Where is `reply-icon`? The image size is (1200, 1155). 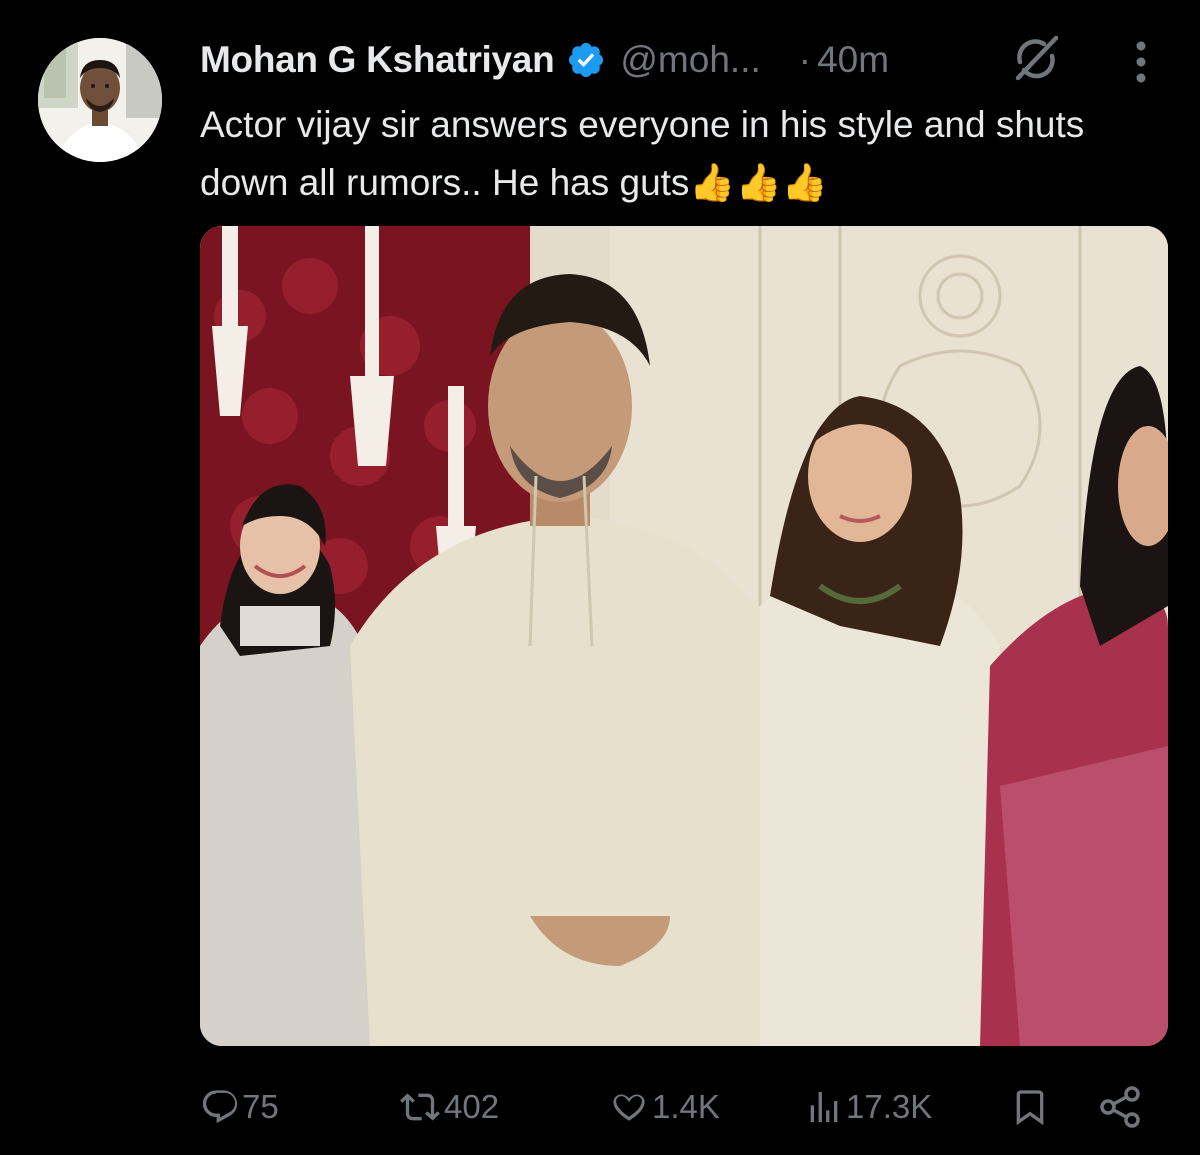
reply-icon is located at coordinates (220, 1107).